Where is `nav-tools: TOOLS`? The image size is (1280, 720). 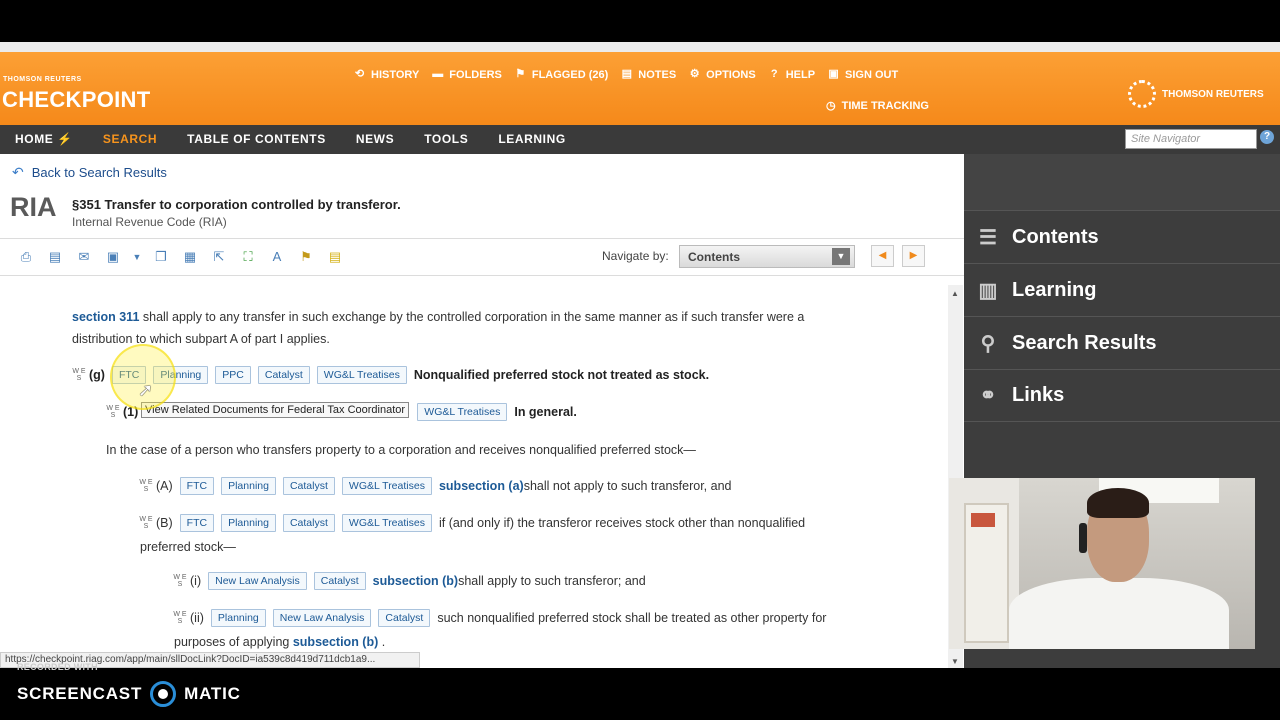
nav-tools: TOOLS is located at coordinates (446, 139).